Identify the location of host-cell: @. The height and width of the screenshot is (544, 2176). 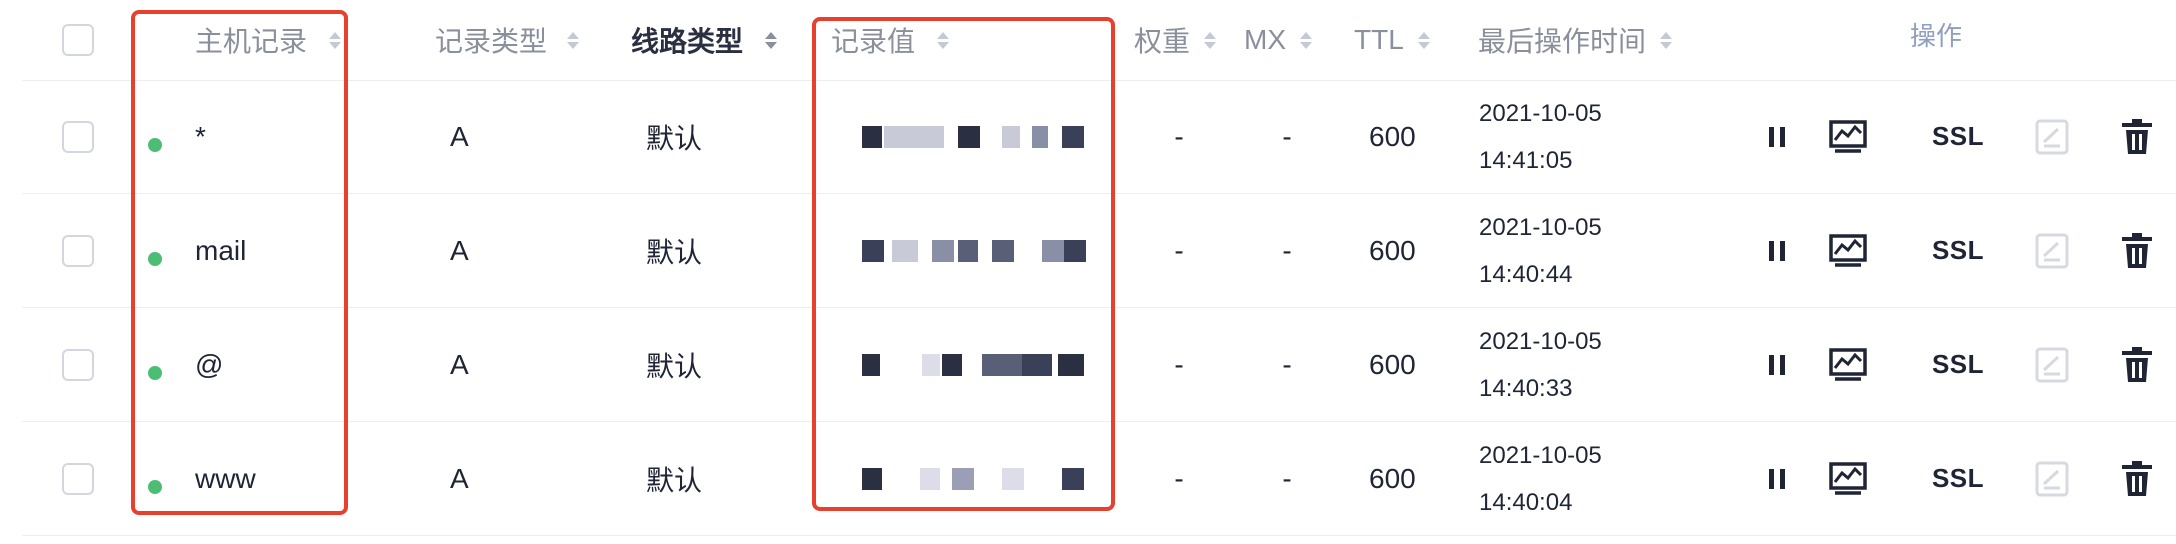
(209, 364).